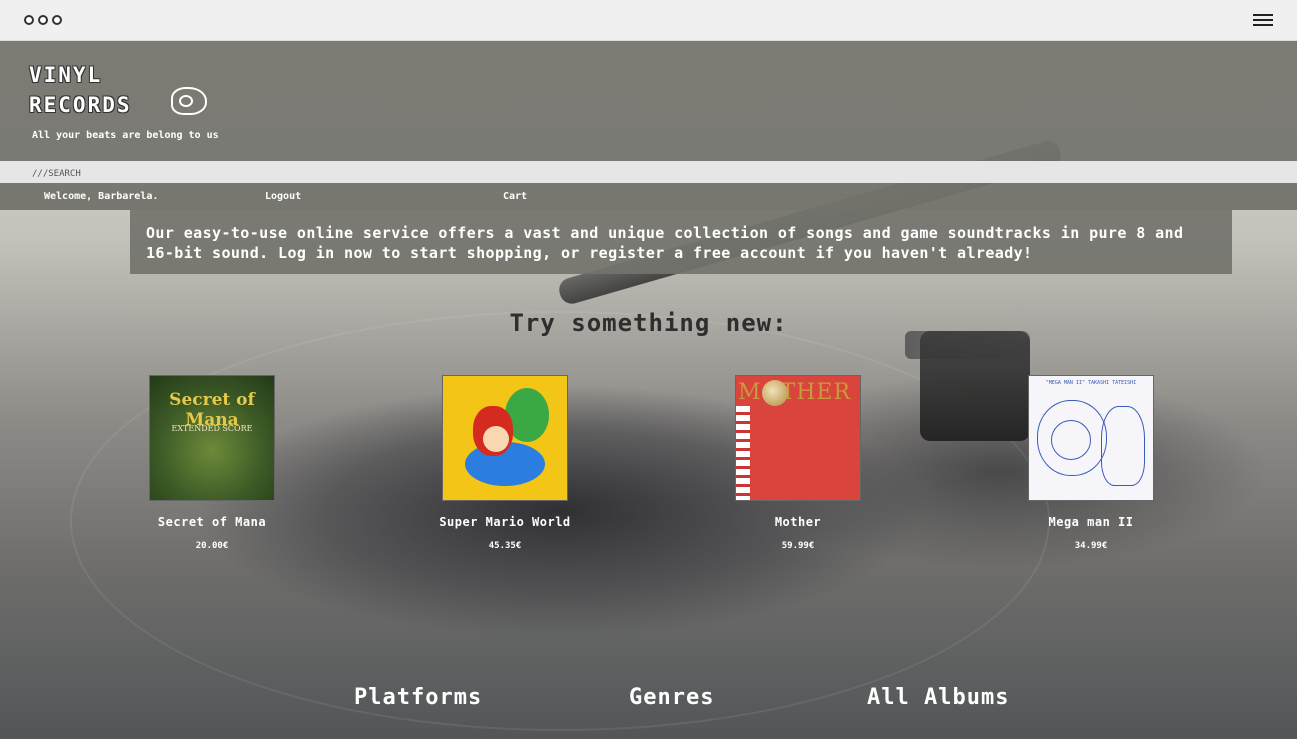  Describe the element at coordinates (775, 393) in the screenshot. I see `globe-icon` at that location.